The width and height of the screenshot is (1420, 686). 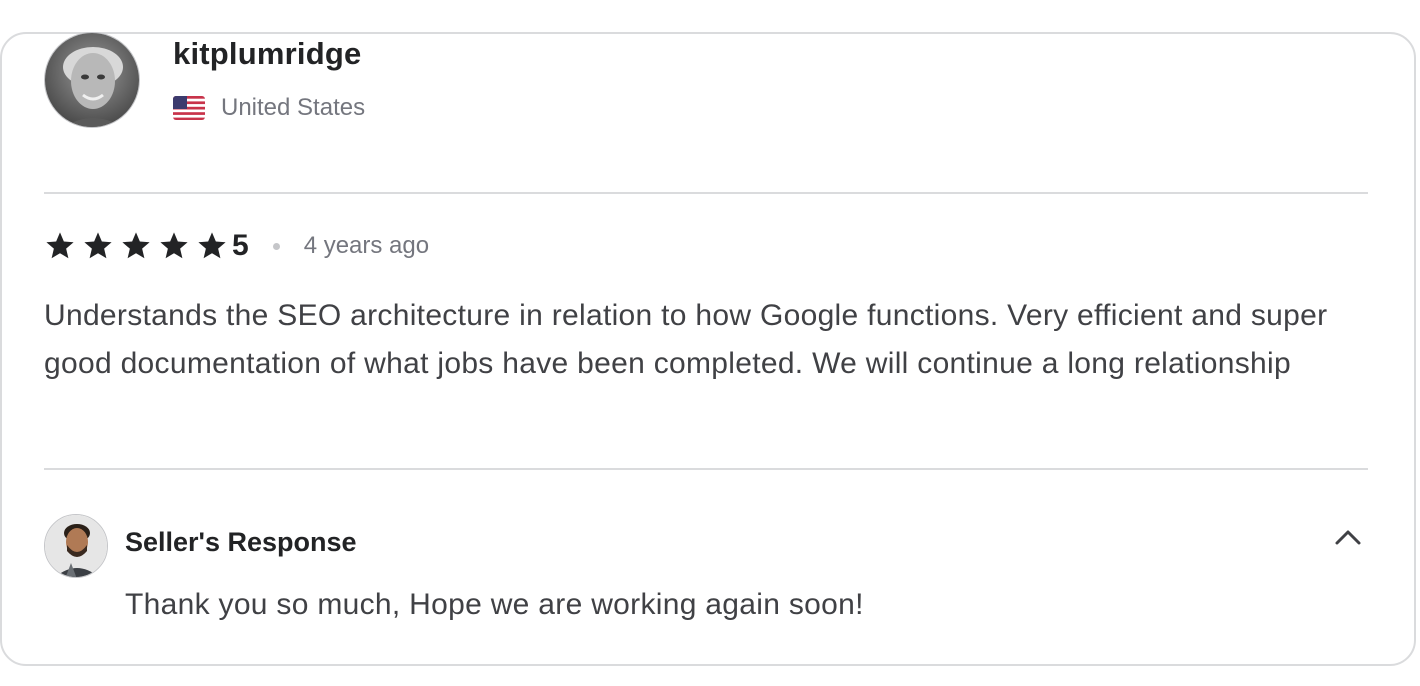 What do you see at coordinates (241, 542) in the screenshot?
I see `seller-response-title: Seller's Response` at bounding box center [241, 542].